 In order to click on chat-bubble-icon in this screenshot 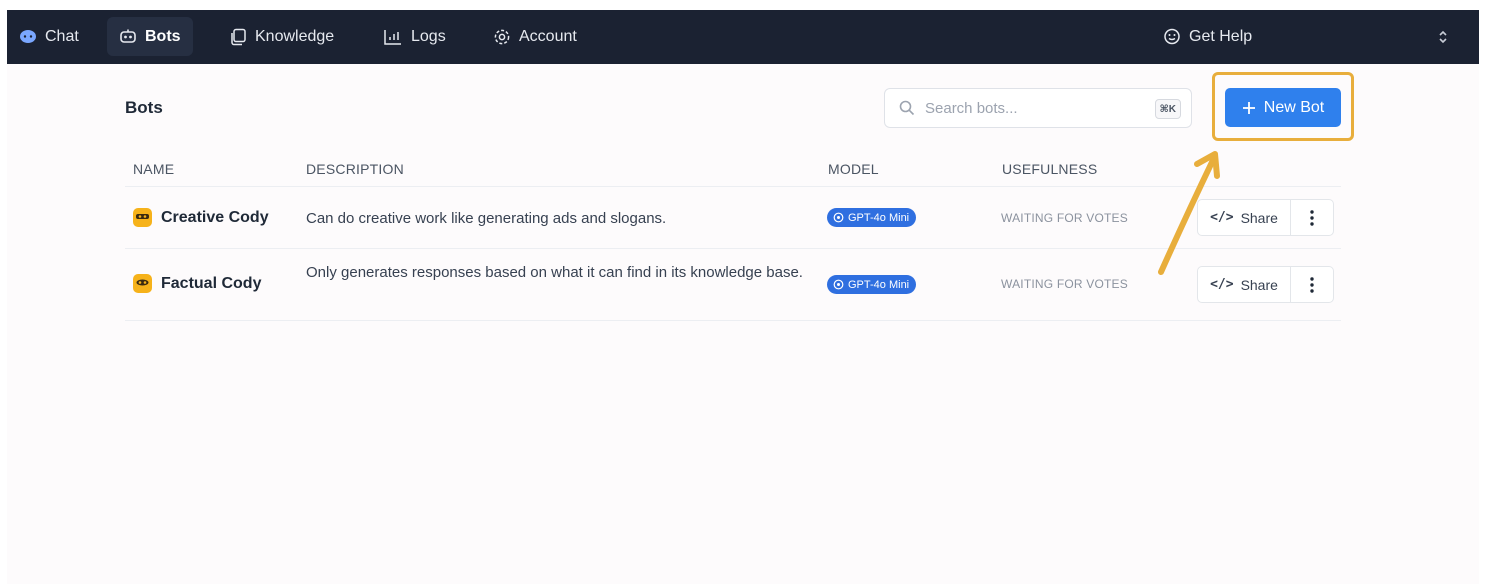, I will do `click(28, 36)`.